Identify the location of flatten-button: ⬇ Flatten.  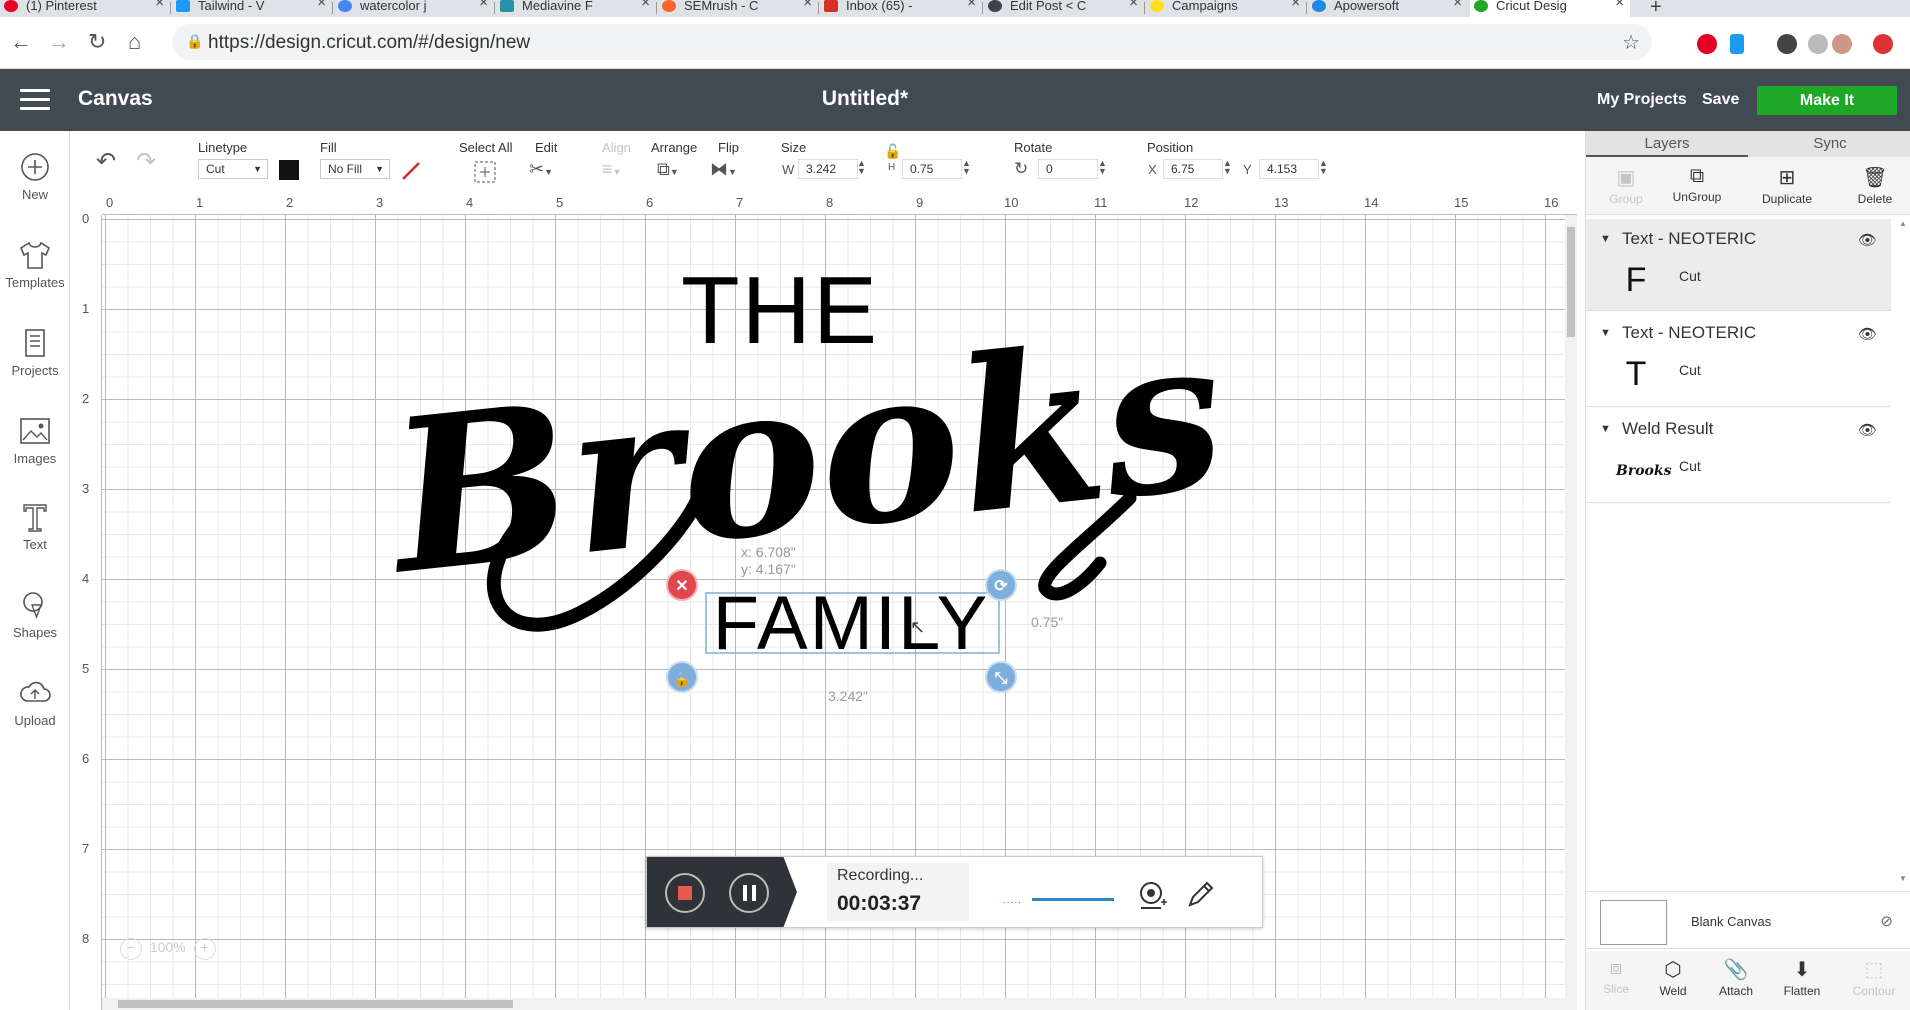
(1802, 977).